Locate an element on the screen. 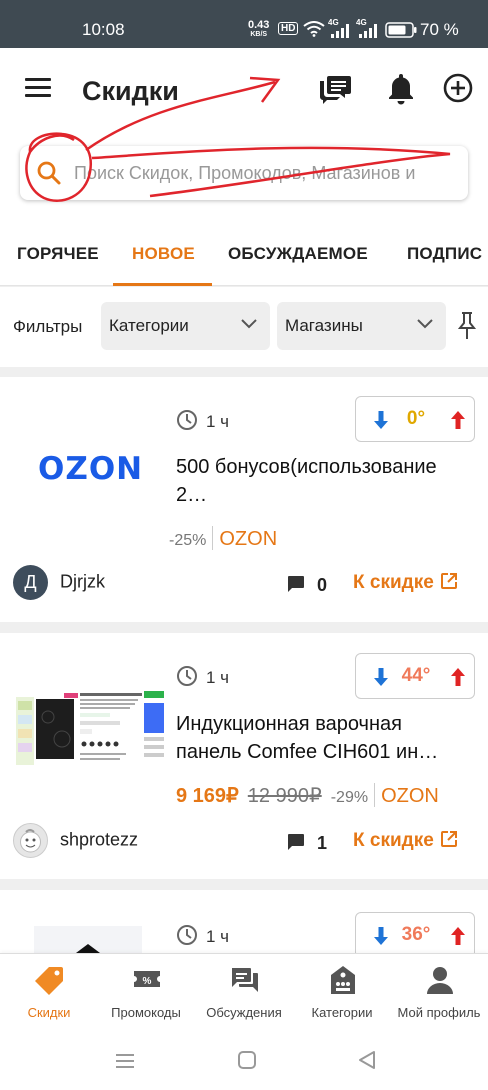 The height and width of the screenshot is (1090, 488). feed-tabs: ГОРЯЧЕЕ НОВОЕ ОБСУЖДАЕМОЕ ПОДПИС is located at coordinates (244, 259).